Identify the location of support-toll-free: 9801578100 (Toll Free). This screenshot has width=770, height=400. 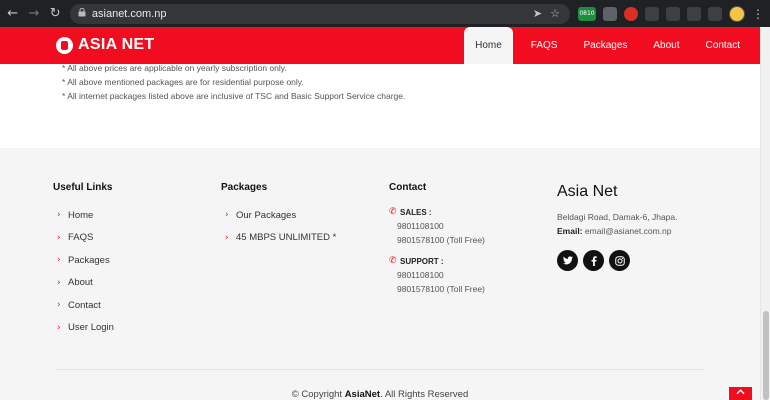
(441, 289).